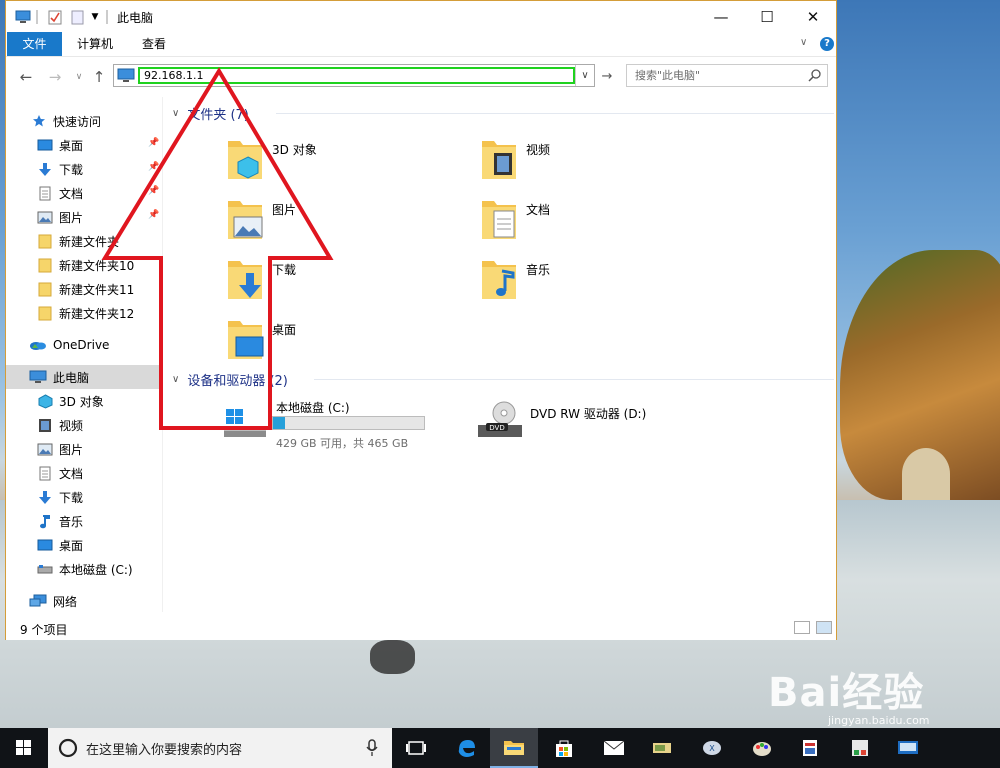  Describe the element at coordinates (84, 169) in the screenshot. I see `sidebar-item-downloads: 下载 📌` at that location.